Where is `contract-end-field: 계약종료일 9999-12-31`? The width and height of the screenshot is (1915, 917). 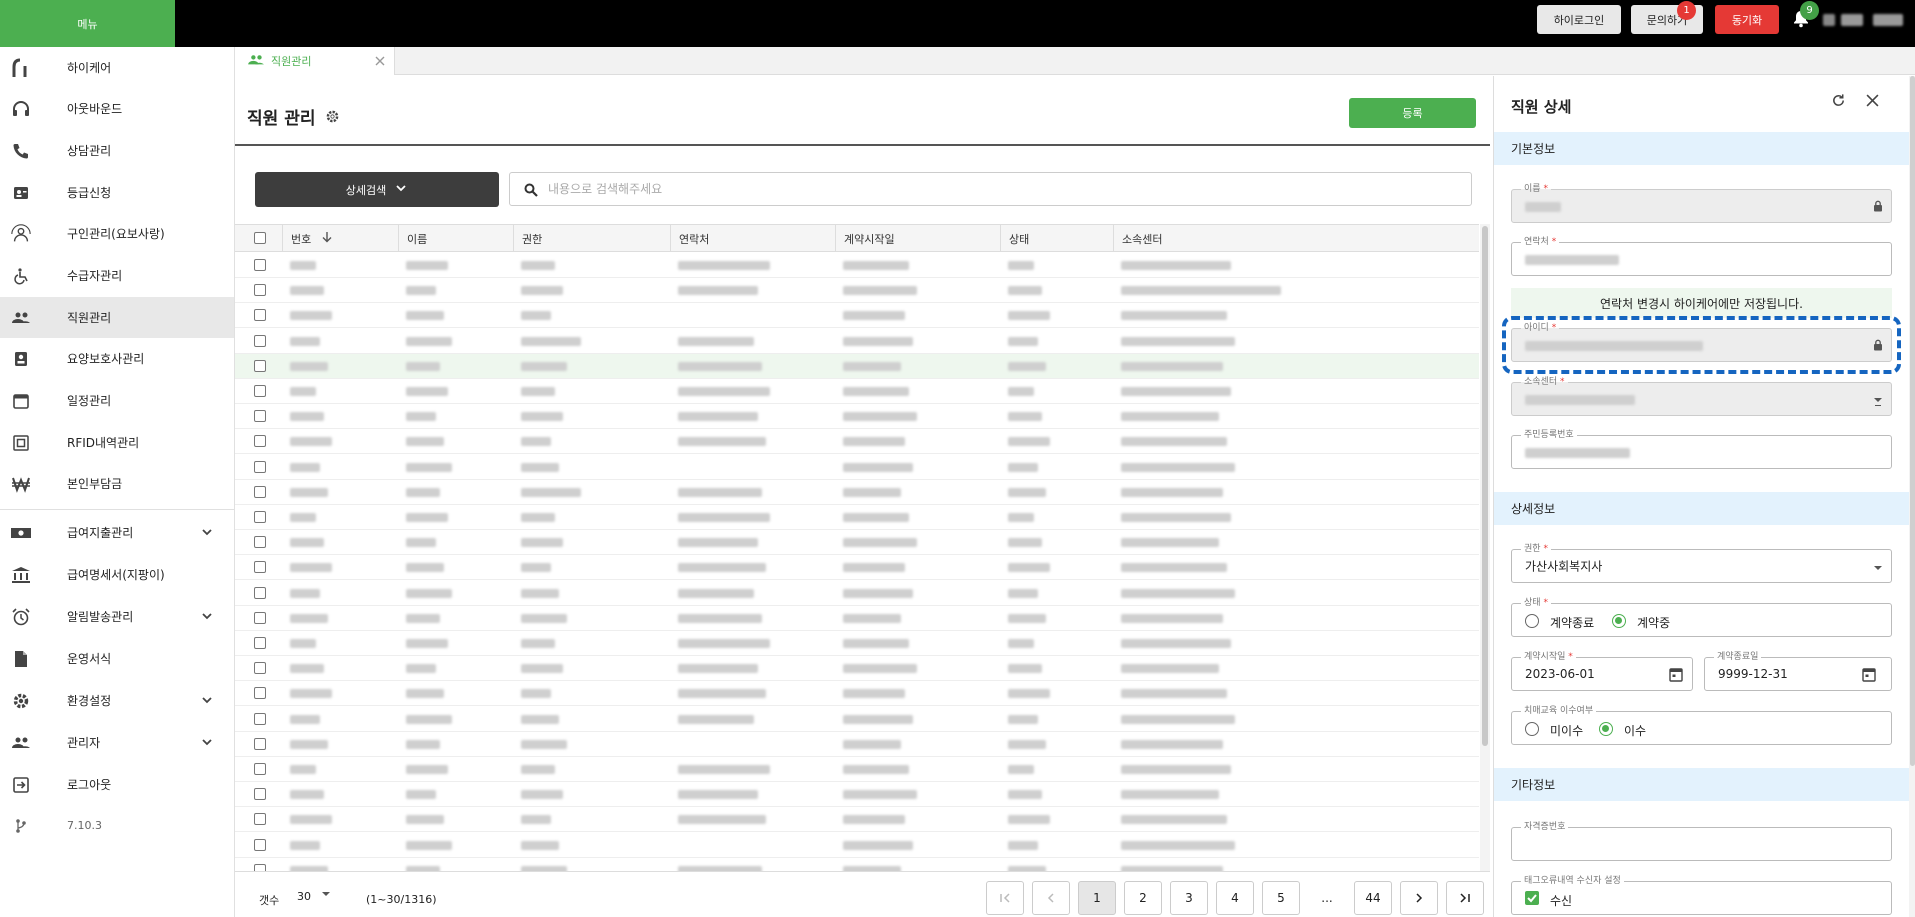 contract-end-field: 계약종료일 9999-12-31 is located at coordinates (1798, 671).